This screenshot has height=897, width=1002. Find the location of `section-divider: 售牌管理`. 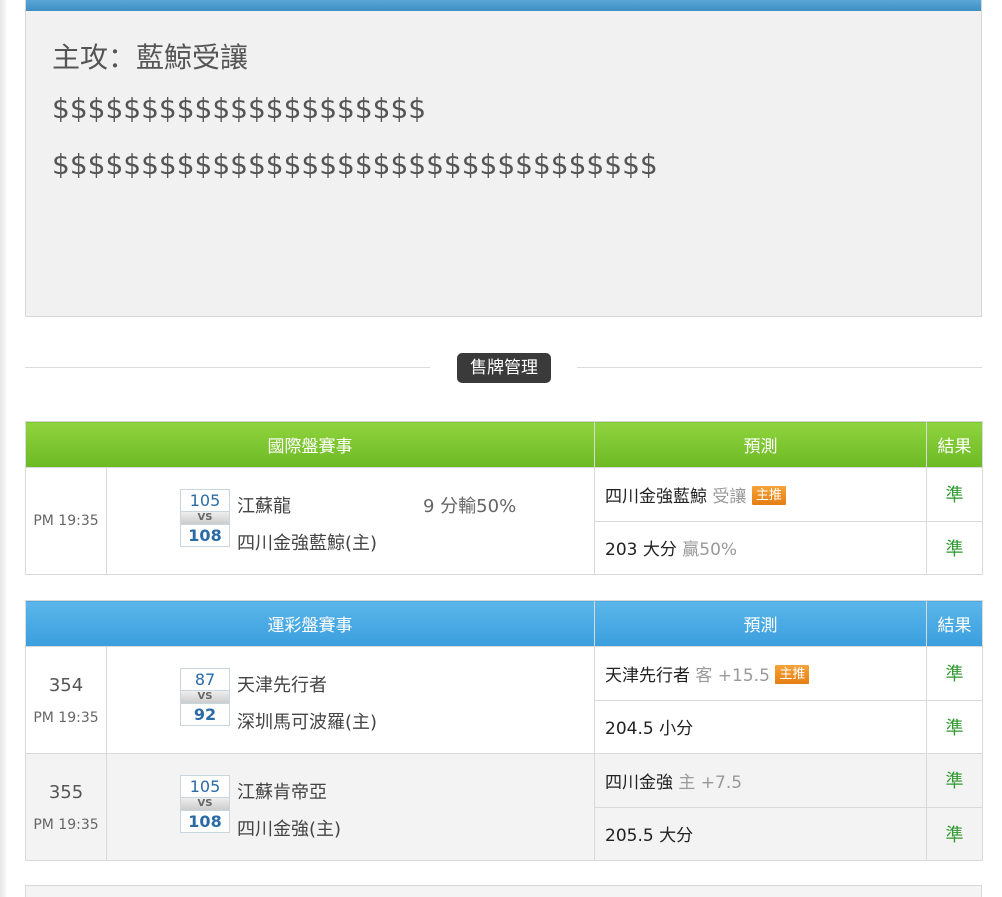

section-divider: 售牌管理 is located at coordinates (503, 369).